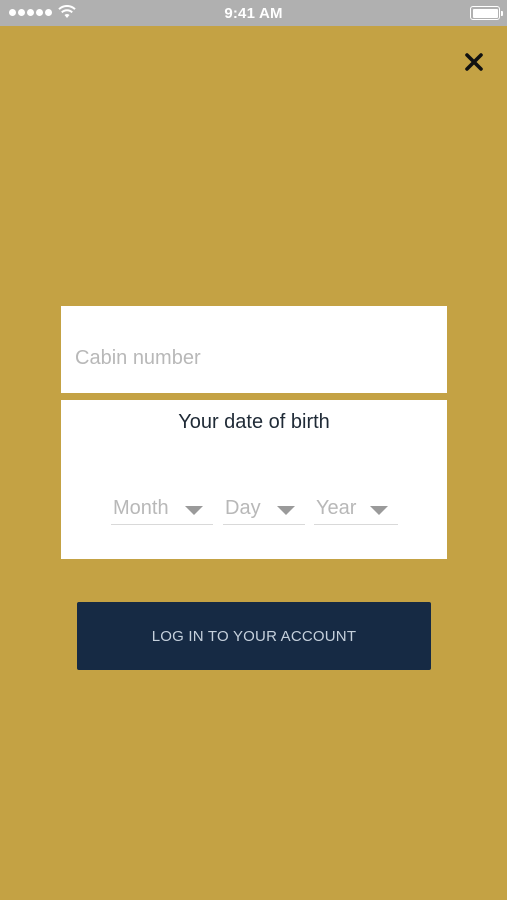 Image resolution: width=507 pixels, height=900 pixels. Describe the element at coordinates (486, 13) in the screenshot. I see `battery-icon` at that location.